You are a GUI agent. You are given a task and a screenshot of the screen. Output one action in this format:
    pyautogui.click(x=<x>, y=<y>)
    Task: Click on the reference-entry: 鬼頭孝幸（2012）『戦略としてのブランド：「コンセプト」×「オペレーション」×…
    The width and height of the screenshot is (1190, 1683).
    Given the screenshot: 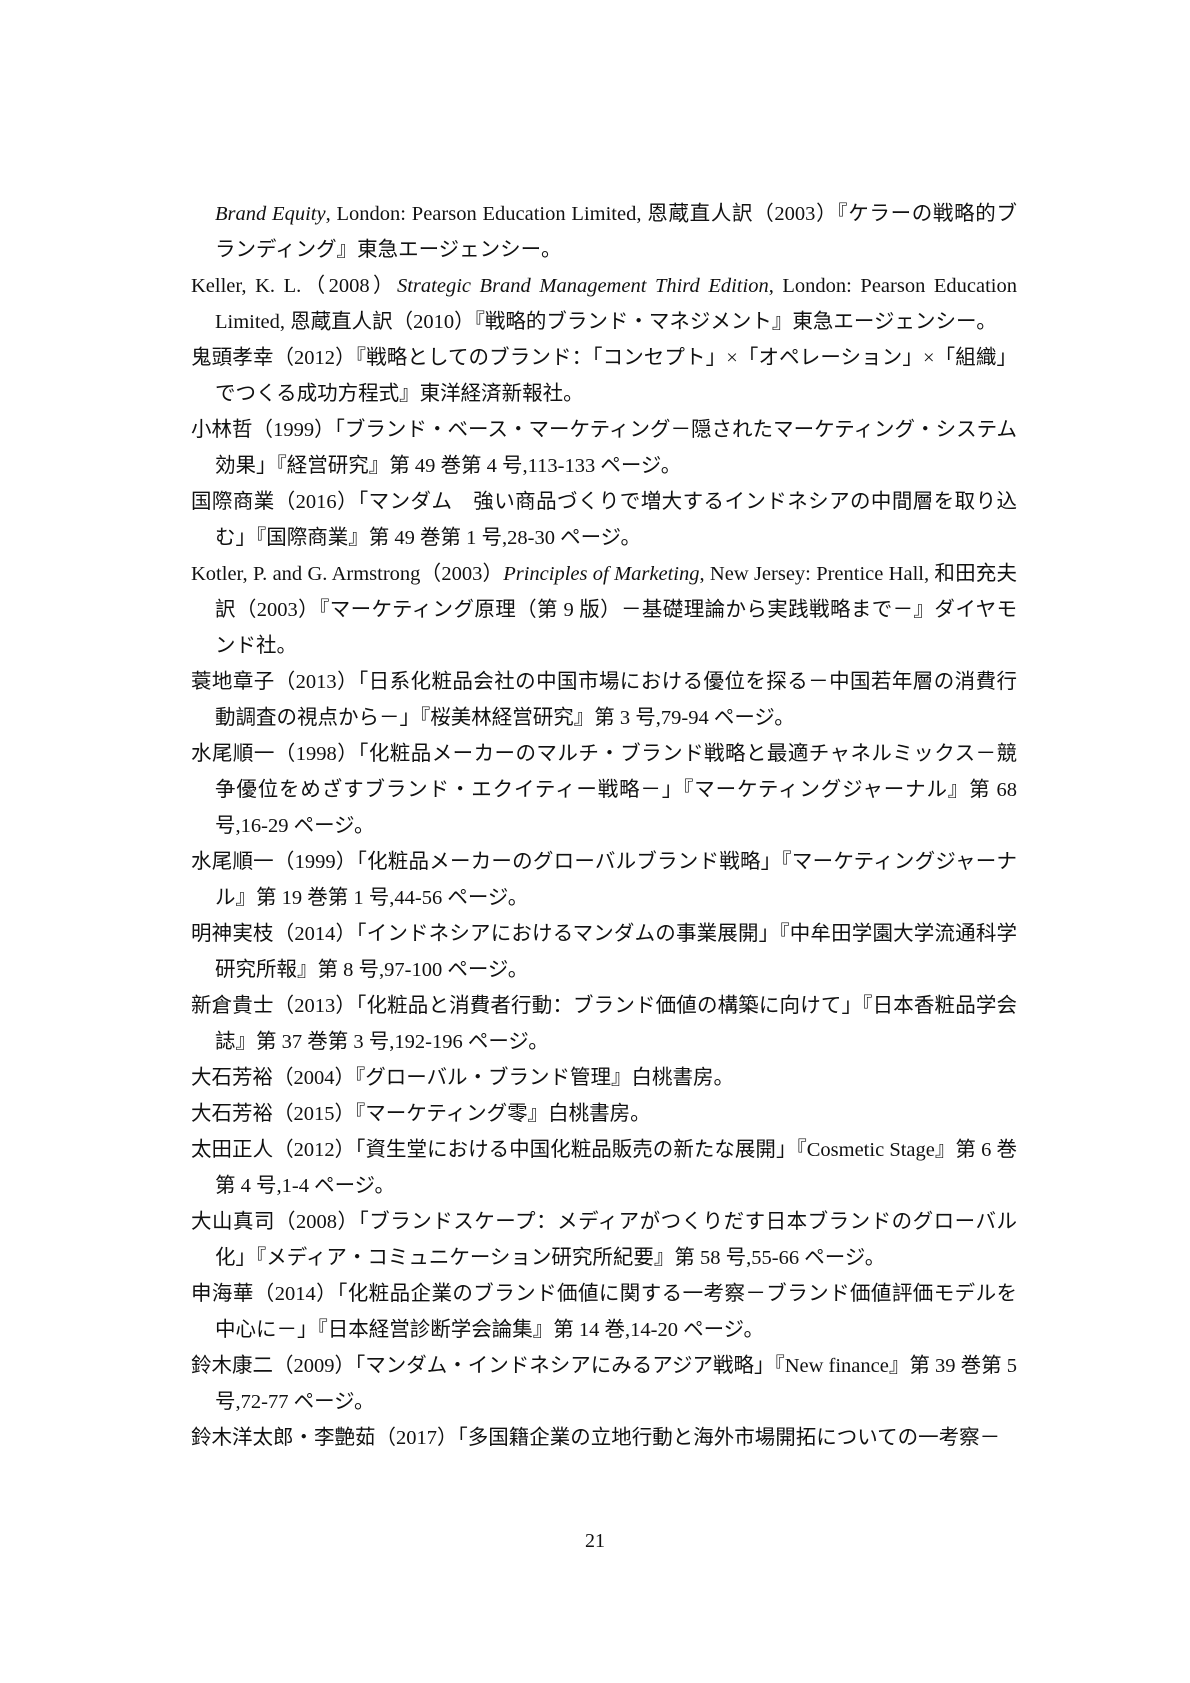 What is the action you would take?
    pyautogui.click(x=604, y=376)
    